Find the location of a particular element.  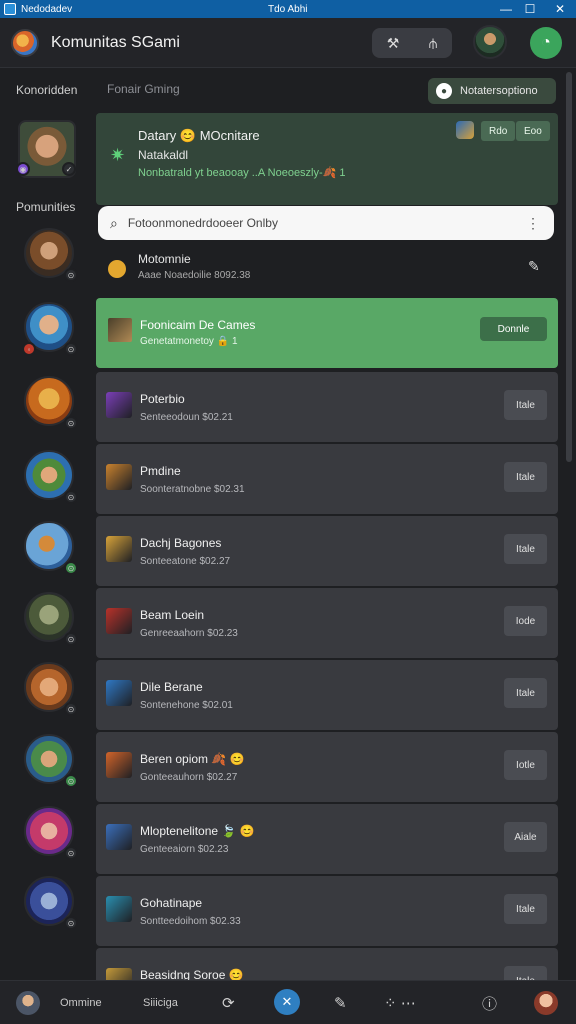

install-button: Iode is located at coordinates (525, 621).